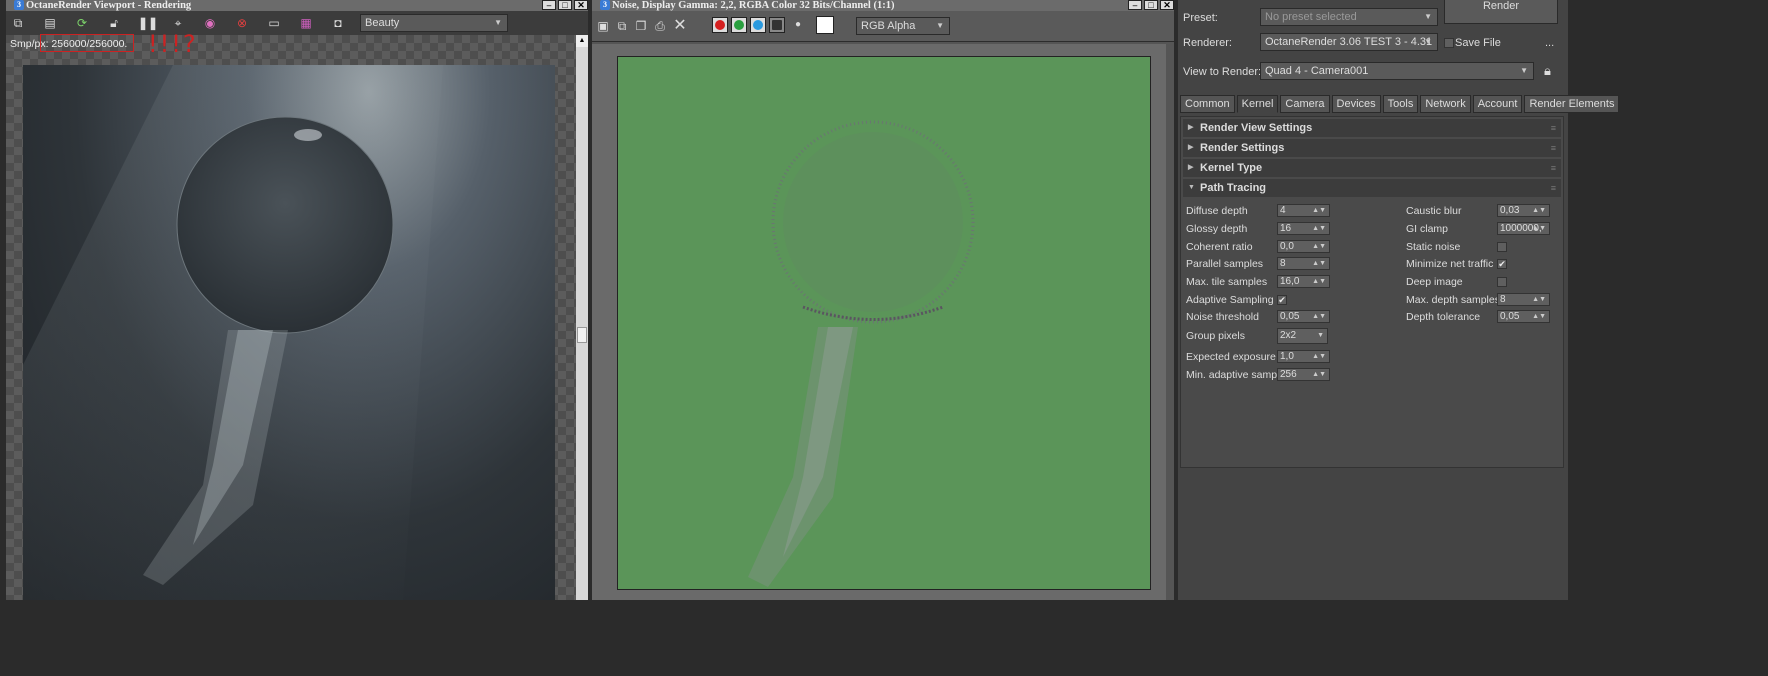 Image resolution: width=1768 pixels, height=676 pixels. Describe the element at coordinates (148, 23) in the screenshot. I see `pause-icon: ❚❚` at that location.